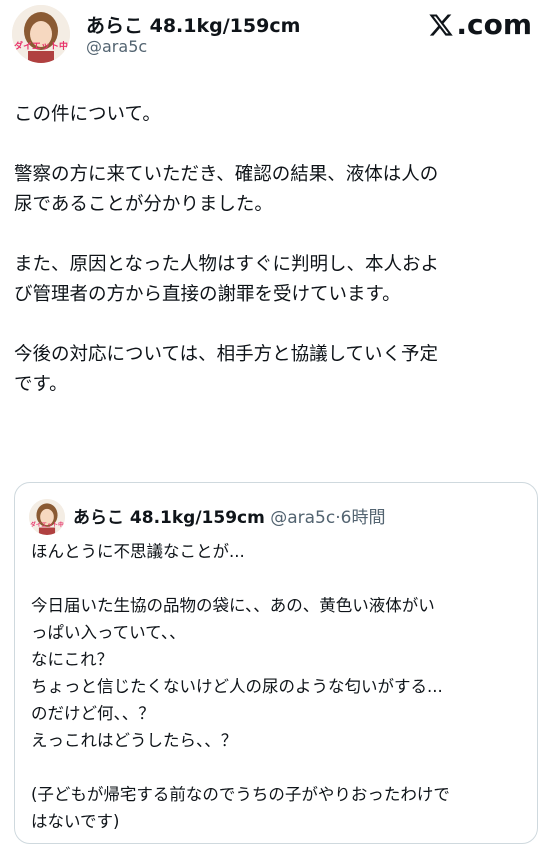  What do you see at coordinates (233, 605) in the screenshot?
I see `quoted-text-line: 今日届いた生協の品物の袋に、、あの、黄色い液体がい` at bounding box center [233, 605].